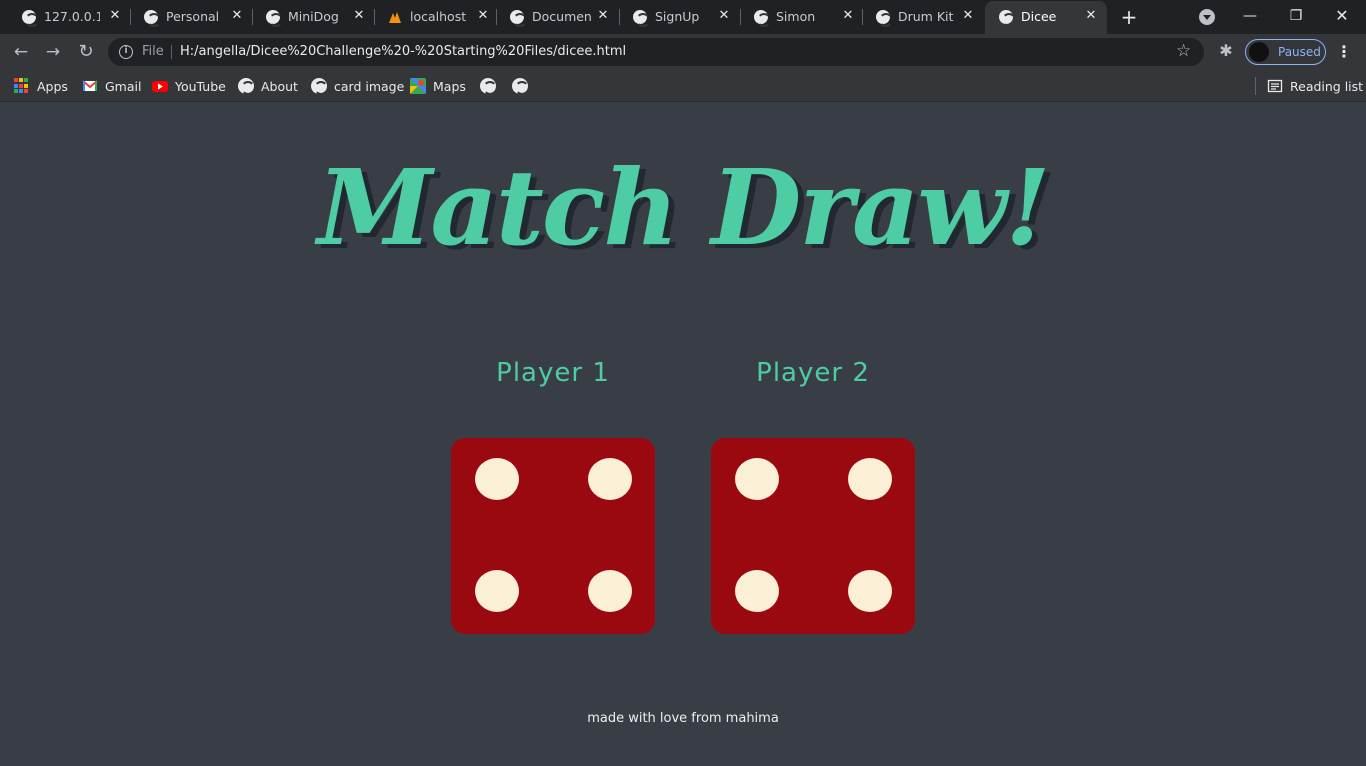  I want to click on reload-icon: ↻, so click(86, 52).